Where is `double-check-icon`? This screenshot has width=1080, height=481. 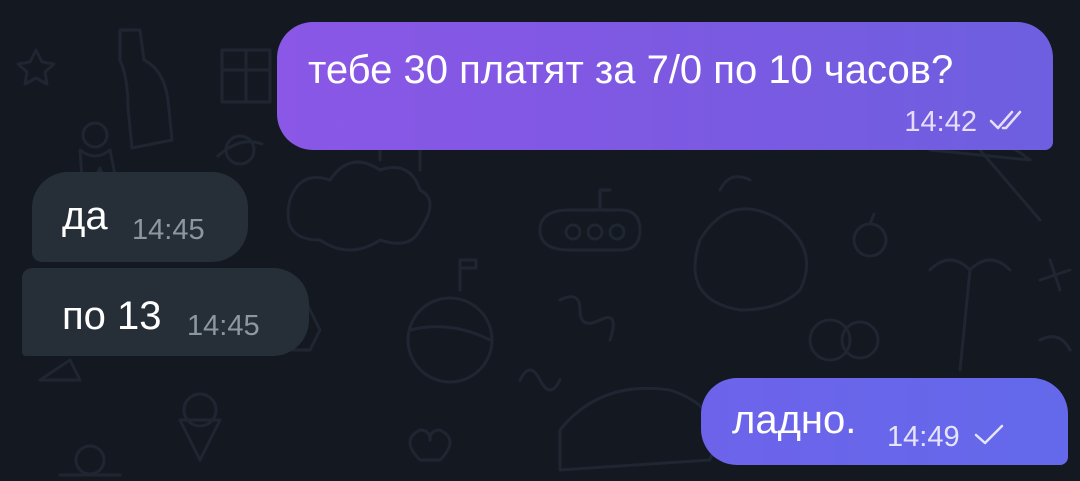 double-check-icon is located at coordinates (1008, 122).